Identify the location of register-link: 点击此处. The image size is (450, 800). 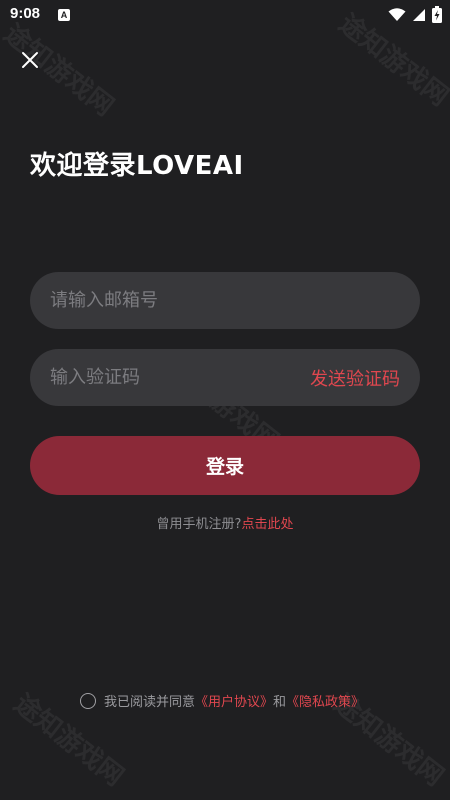
(267, 524).